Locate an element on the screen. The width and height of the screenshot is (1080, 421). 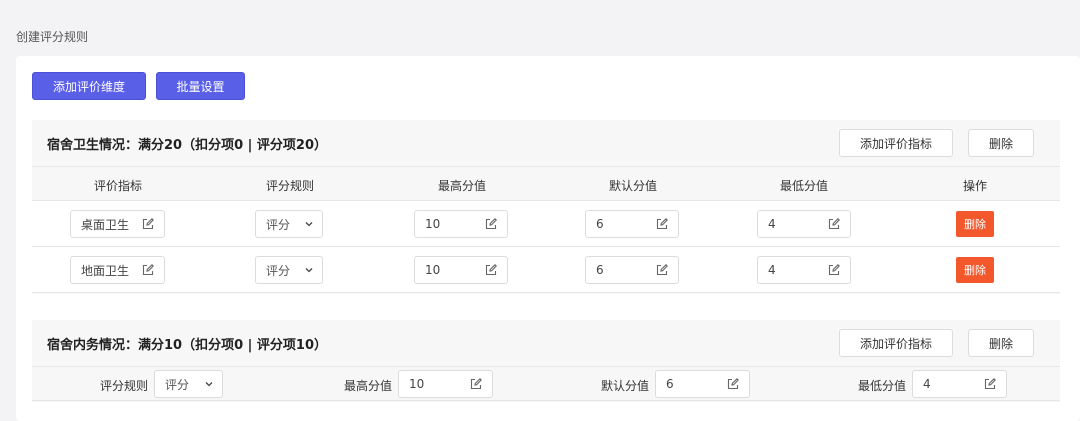
page-title: 创建评分规则 is located at coordinates (52, 37).